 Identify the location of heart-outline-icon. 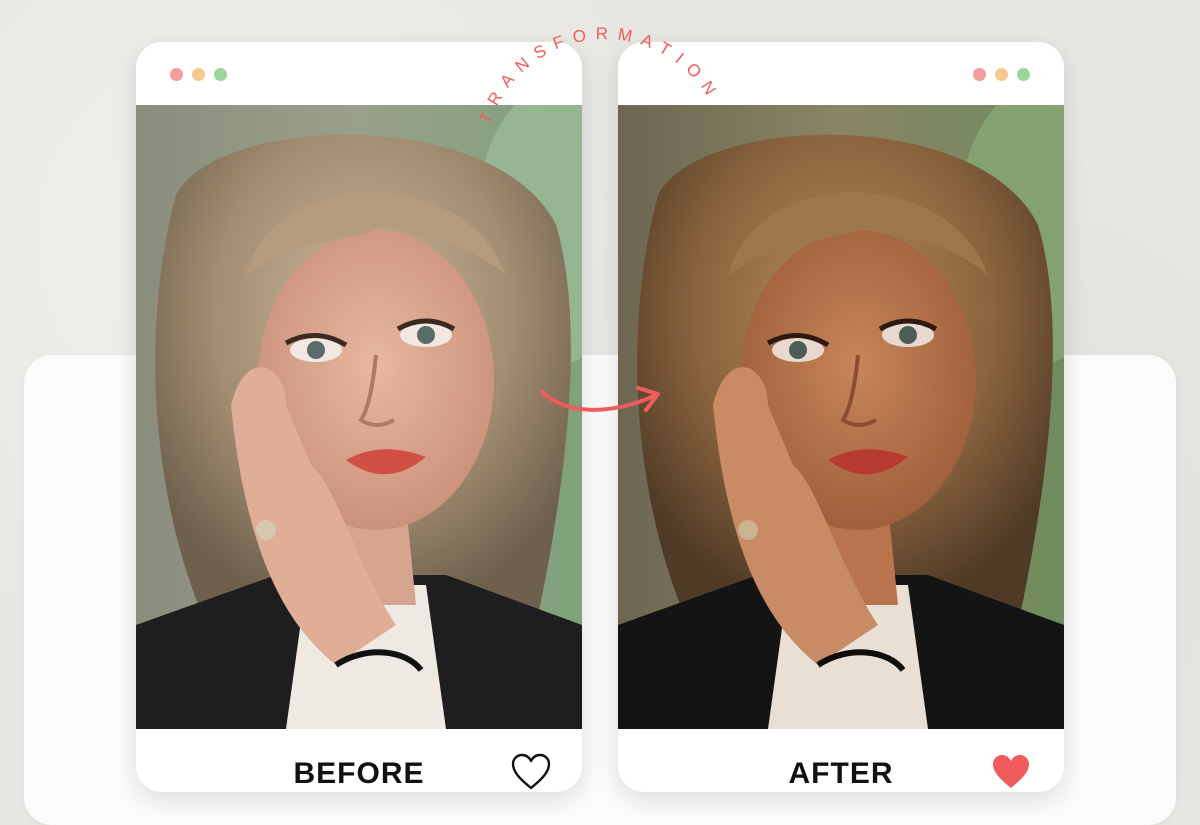
(531, 772).